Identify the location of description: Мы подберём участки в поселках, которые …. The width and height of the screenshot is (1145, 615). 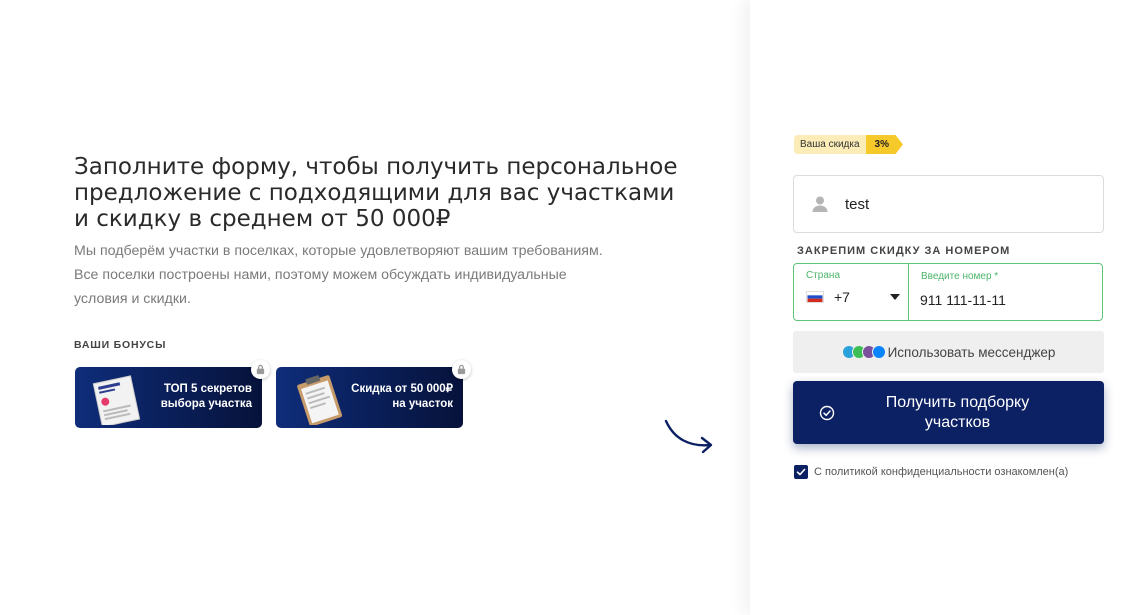
(374, 275).